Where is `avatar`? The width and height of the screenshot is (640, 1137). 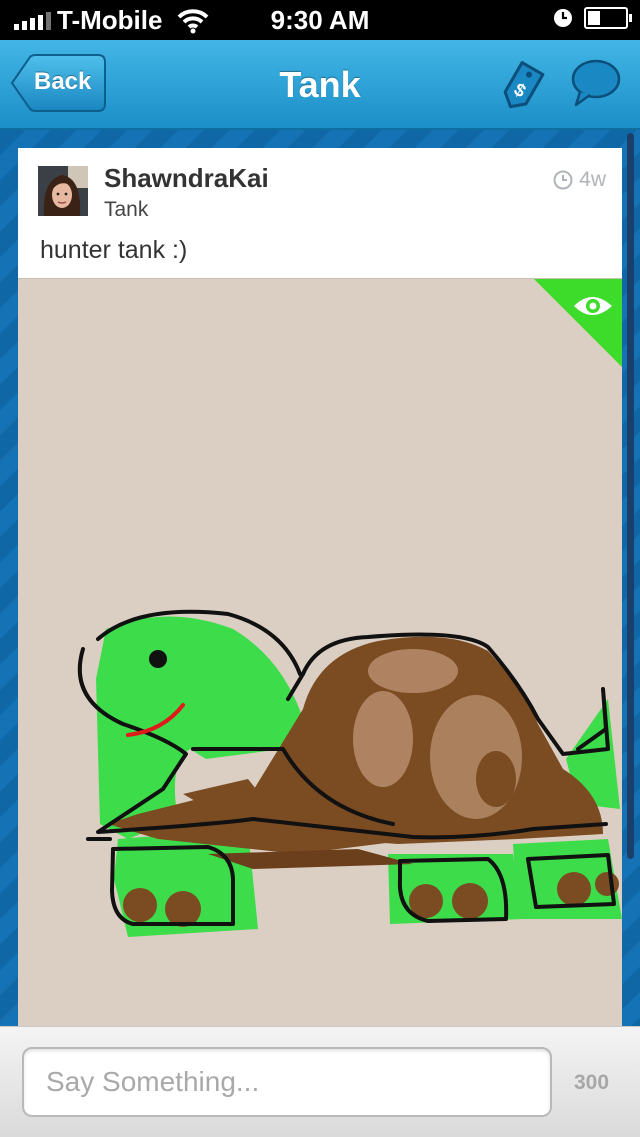
avatar is located at coordinates (63, 191).